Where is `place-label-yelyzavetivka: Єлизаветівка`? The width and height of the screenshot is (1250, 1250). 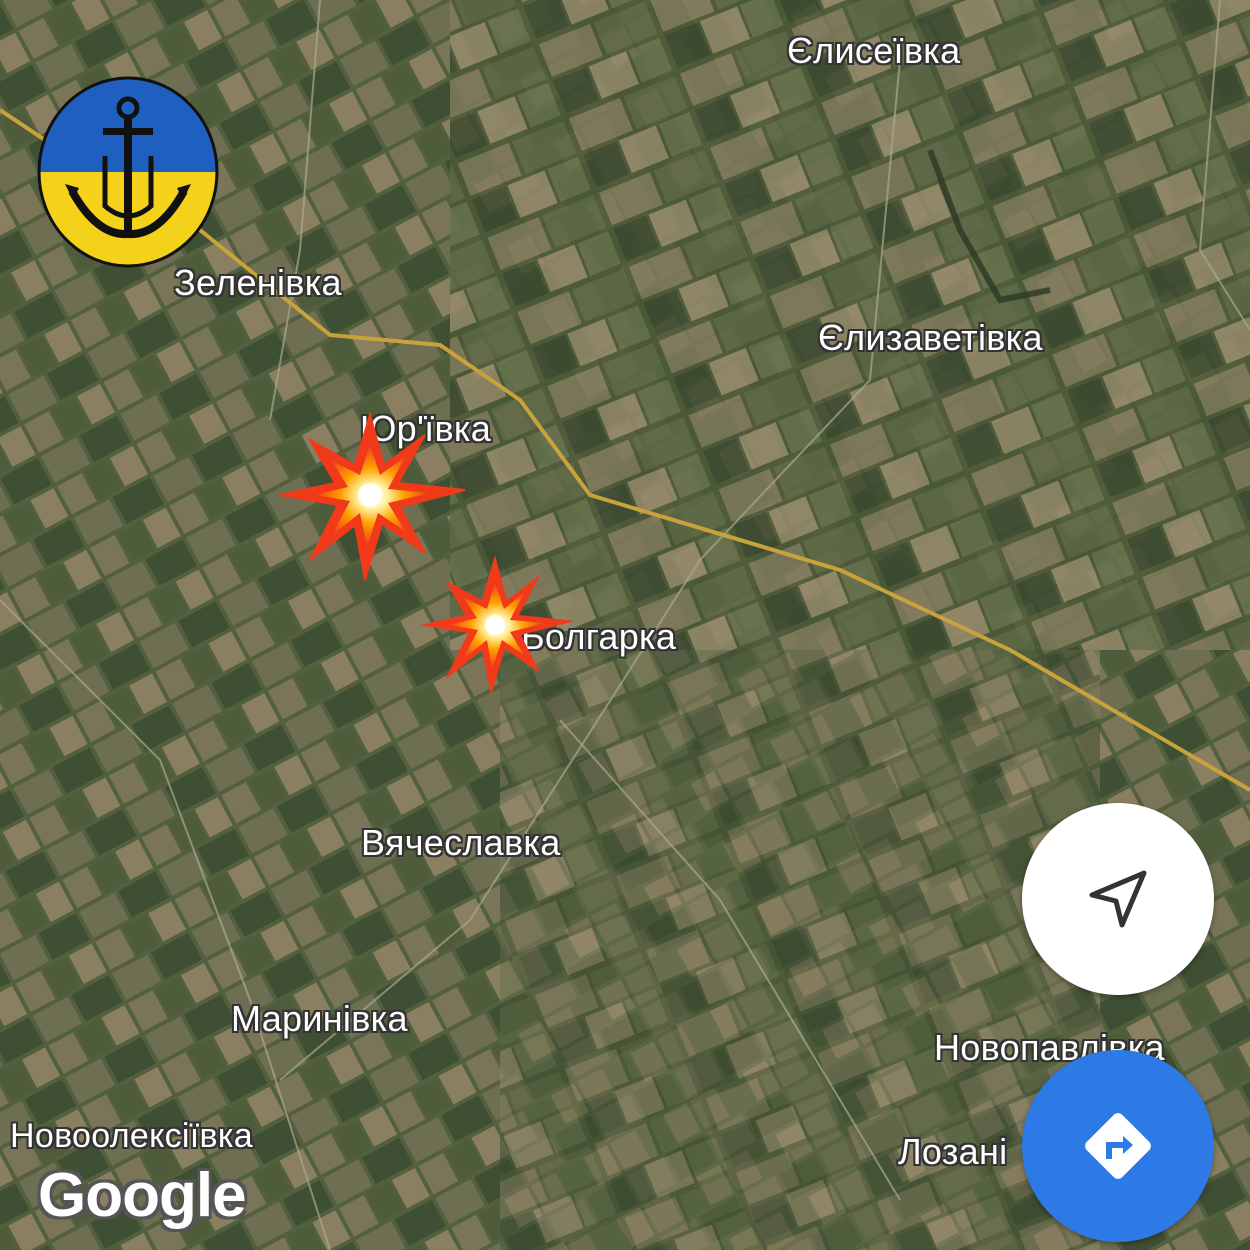
place-label-yelyzavetivka: Єлизаветівка is located at coordinates (930, 338).